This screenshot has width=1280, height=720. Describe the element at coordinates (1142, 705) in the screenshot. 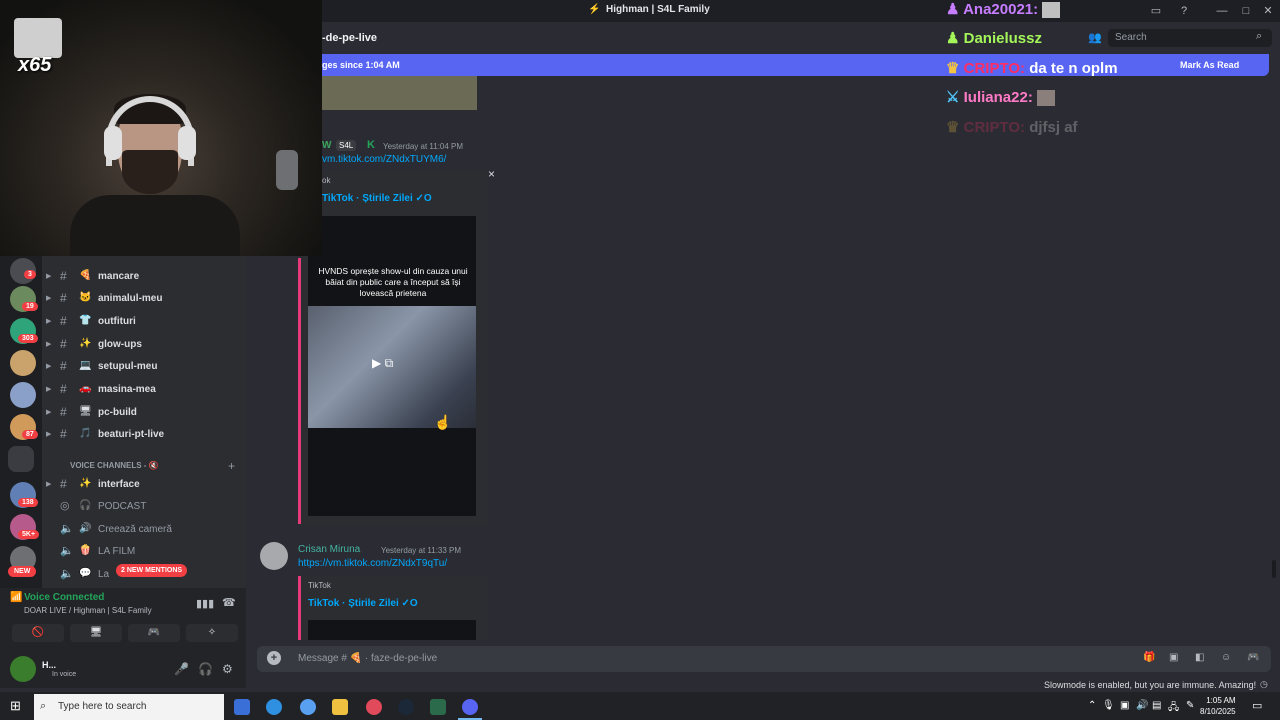

I see `volume-icon: 🔊` at that location.